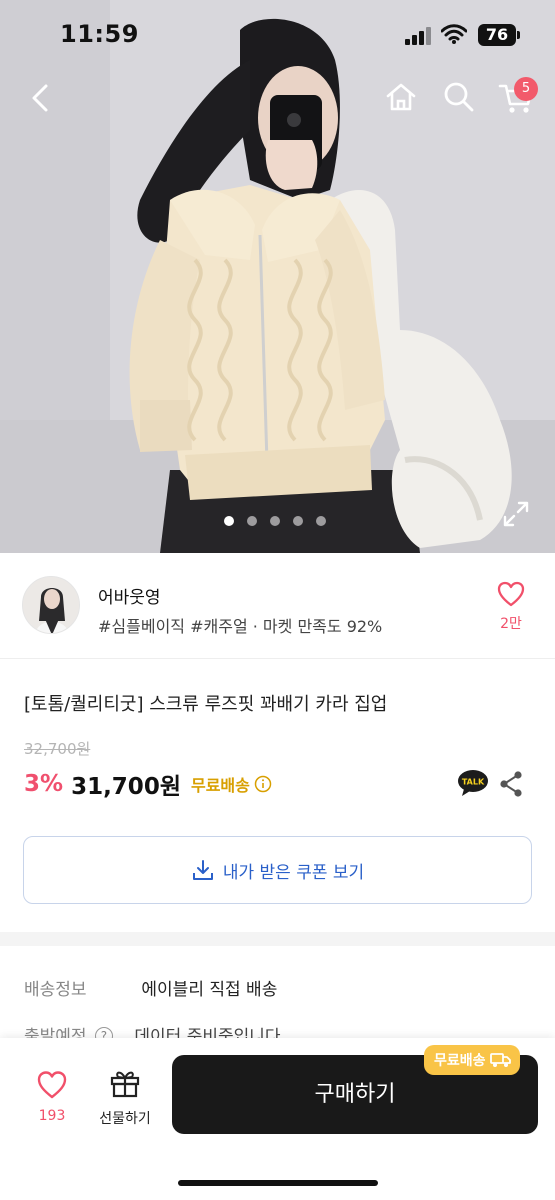 The image size is (555, 1200). I want to click on wifi-icon, so click(454, 34).